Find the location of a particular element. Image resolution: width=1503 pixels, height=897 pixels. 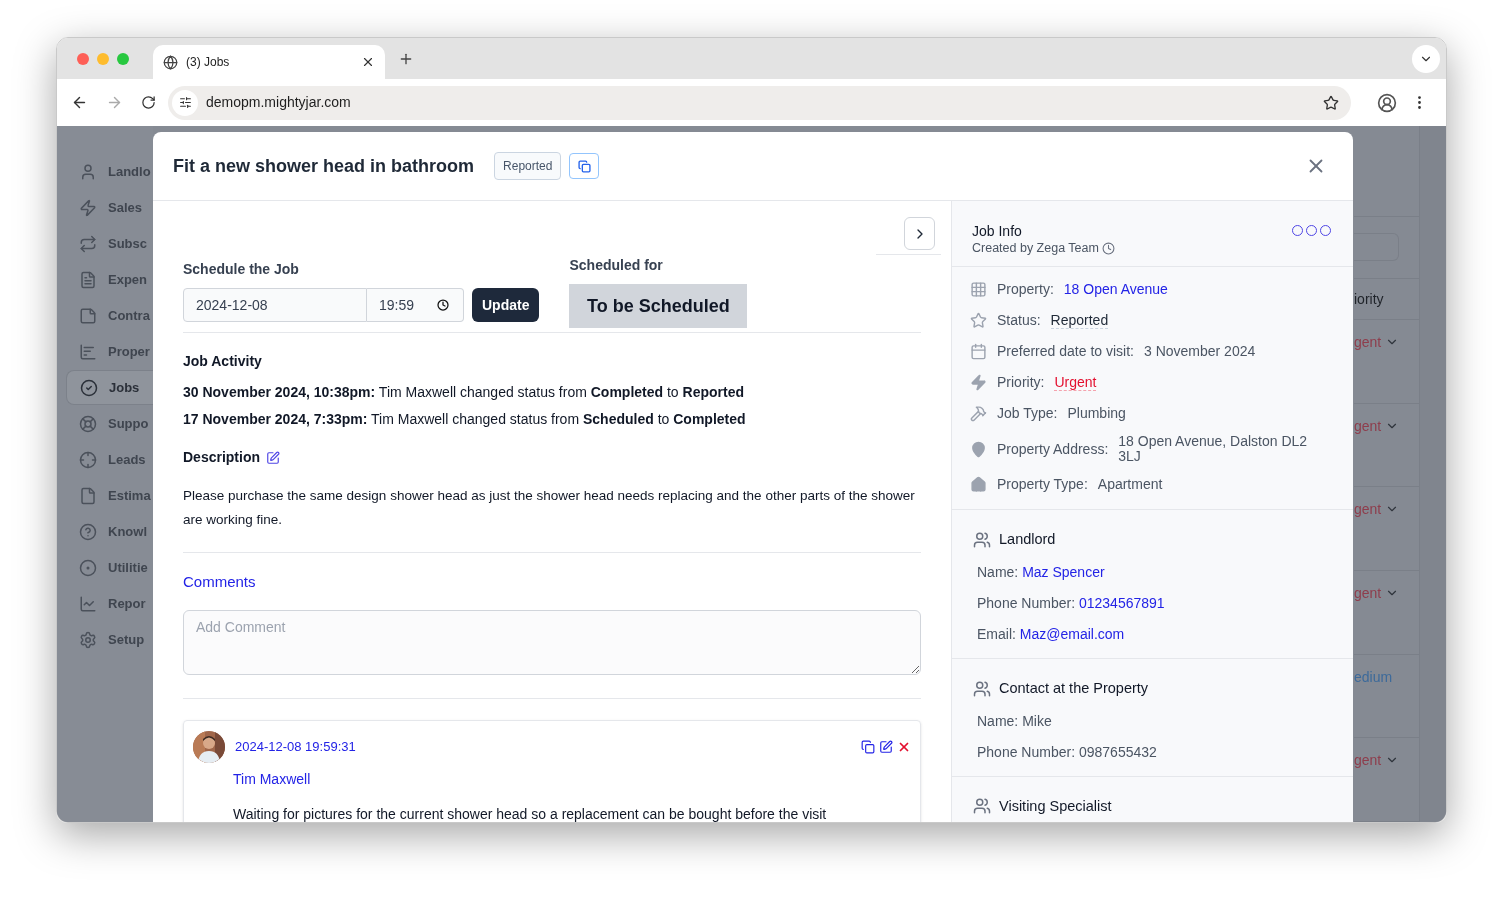

field-label: Status: is located at coordinates (1019, 320).